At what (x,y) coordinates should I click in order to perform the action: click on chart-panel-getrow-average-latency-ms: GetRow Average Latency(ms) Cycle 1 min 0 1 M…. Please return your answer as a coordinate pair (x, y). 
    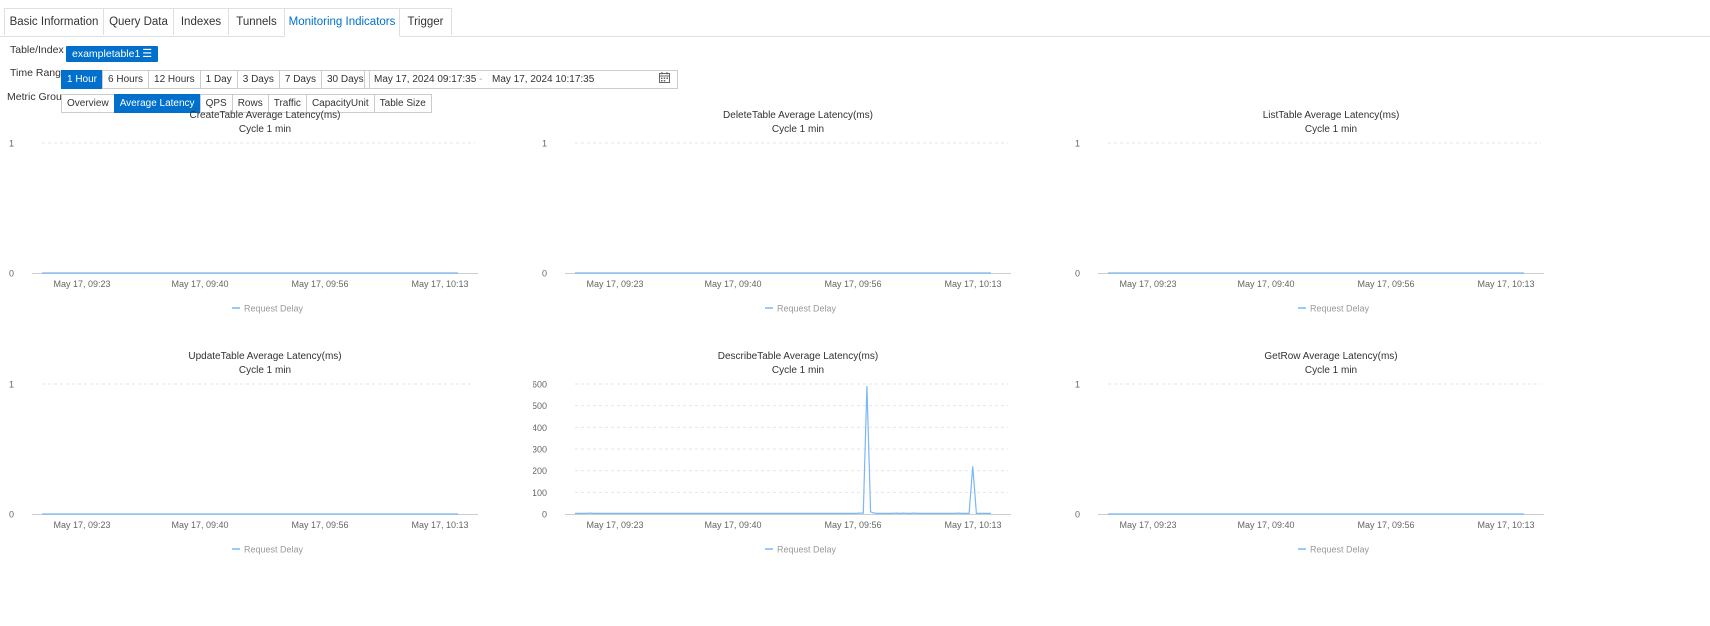
    Looking at the image, I should click on (1332, 466).